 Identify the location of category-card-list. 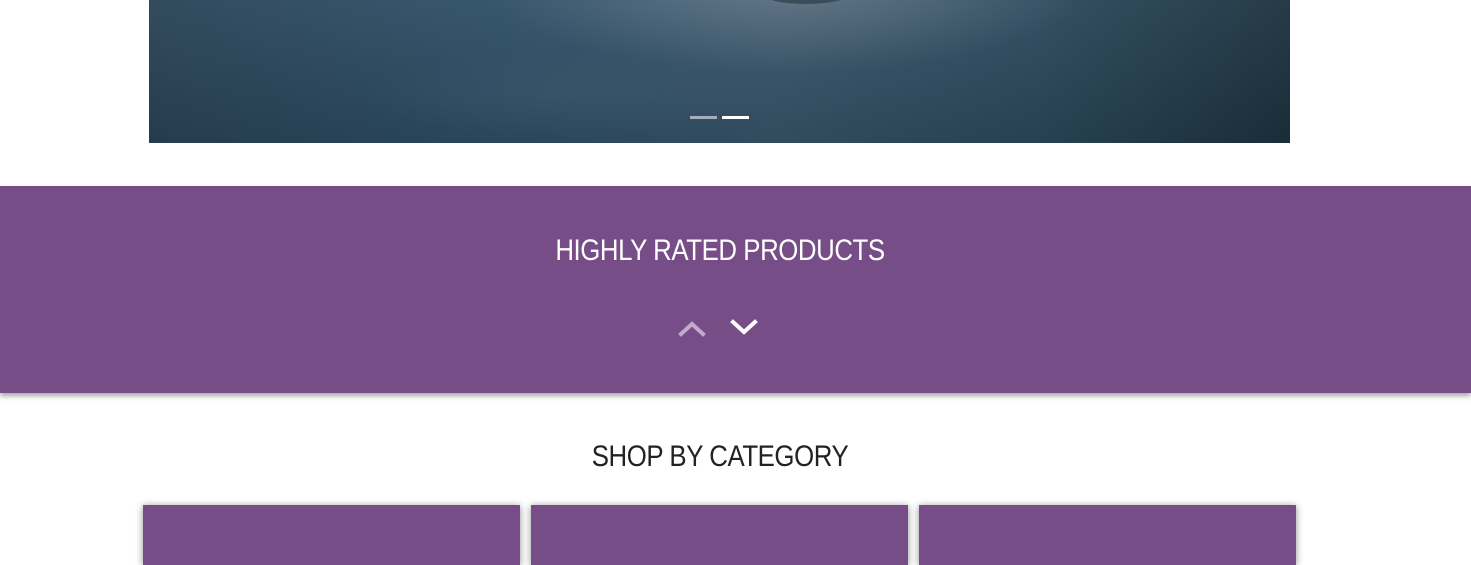
(719, 535).